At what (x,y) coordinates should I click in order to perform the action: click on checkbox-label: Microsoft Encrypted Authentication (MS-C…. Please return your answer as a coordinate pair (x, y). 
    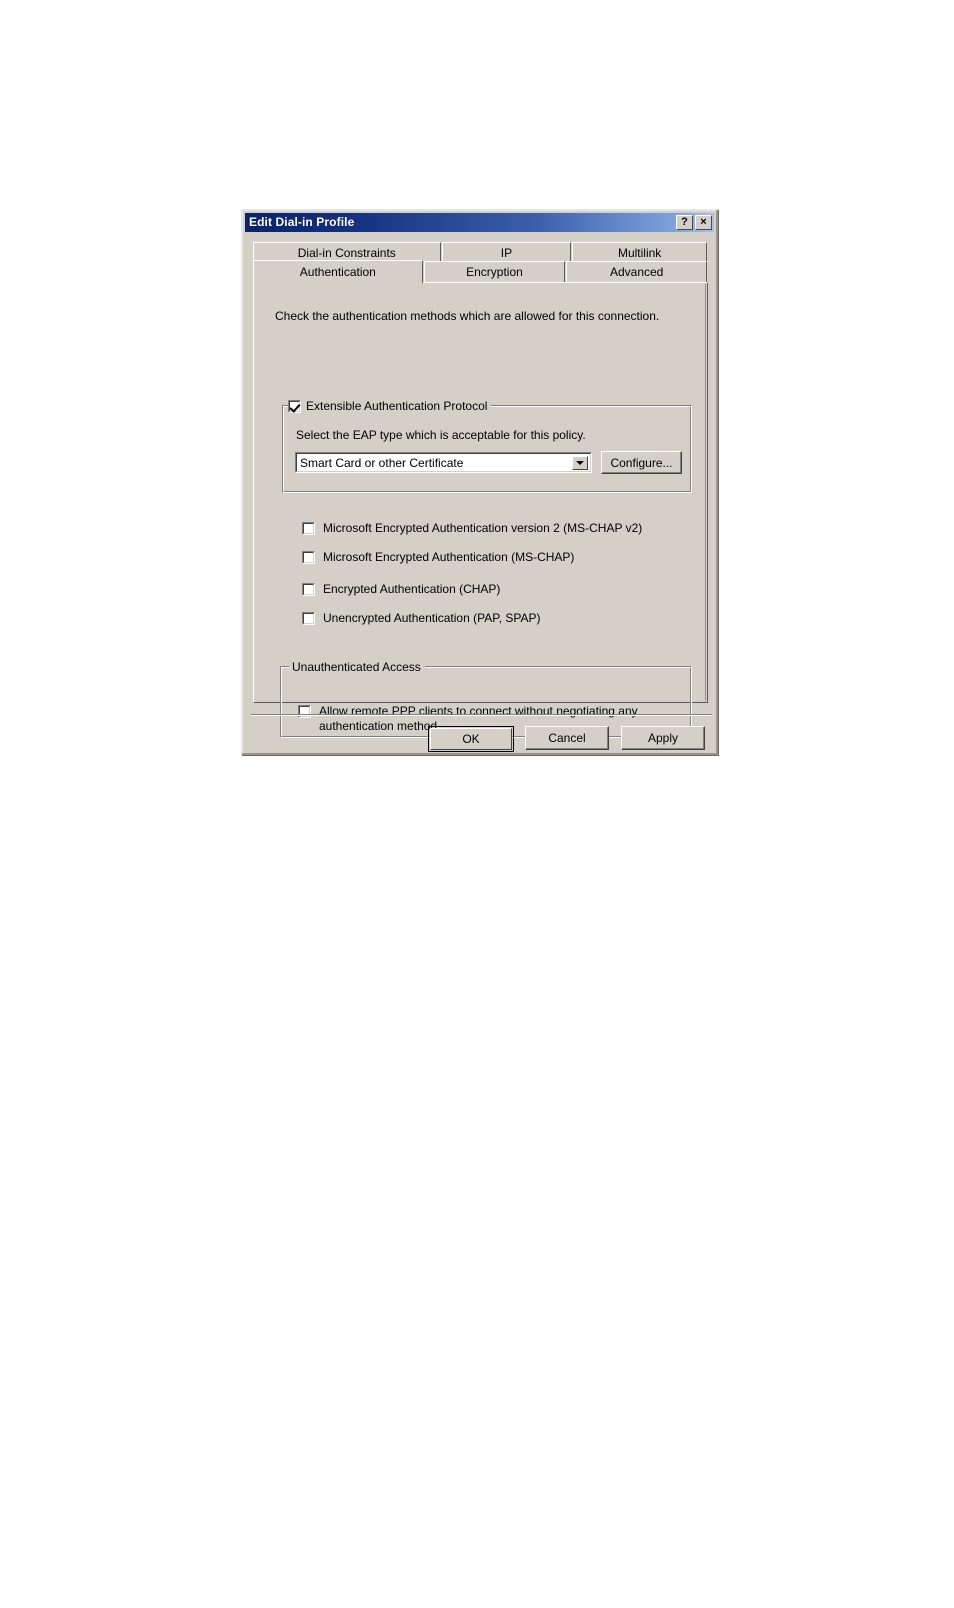
    Looking at the image, I should click on (449, 557).